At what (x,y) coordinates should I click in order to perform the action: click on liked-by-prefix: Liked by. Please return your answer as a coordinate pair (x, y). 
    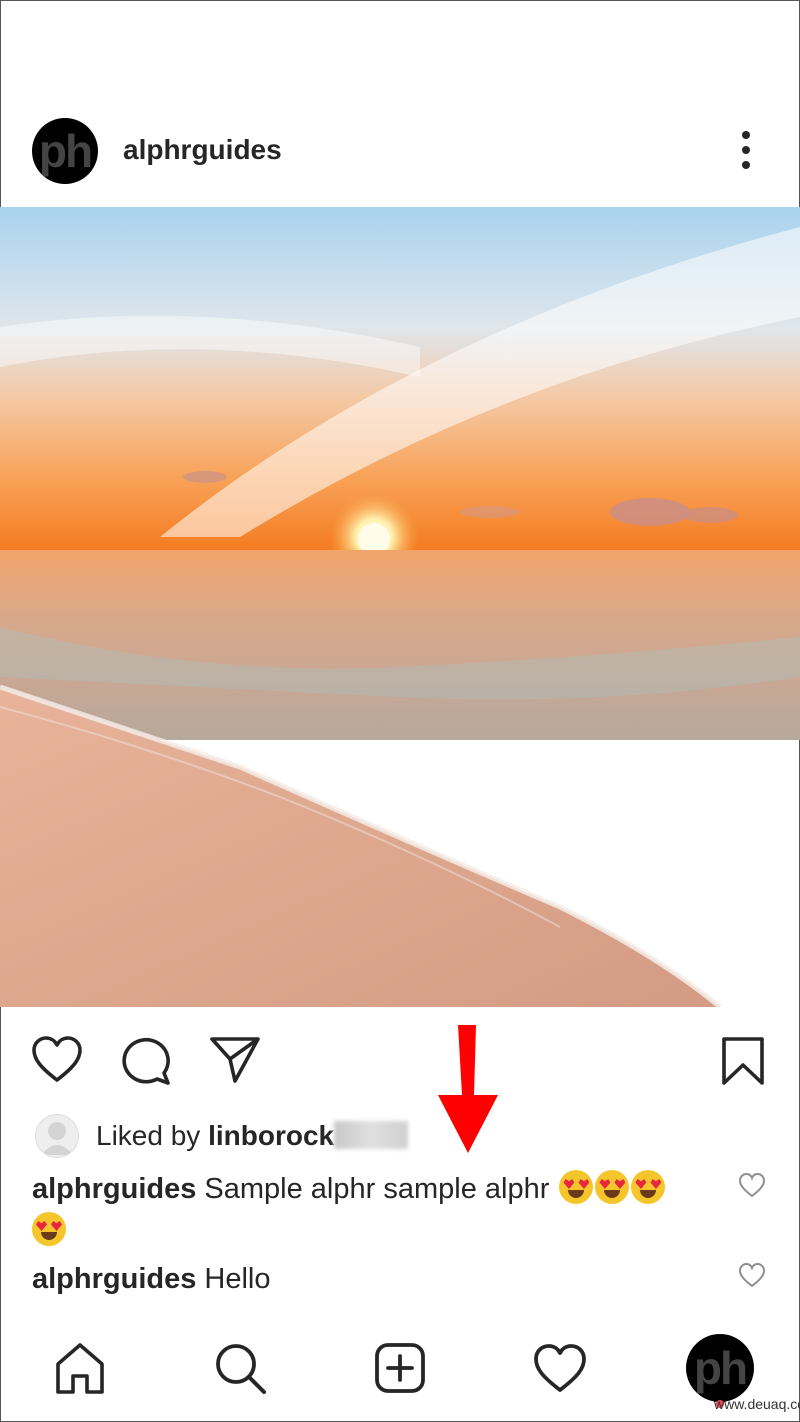
    Looking at the image, I should click on (152, 1135).